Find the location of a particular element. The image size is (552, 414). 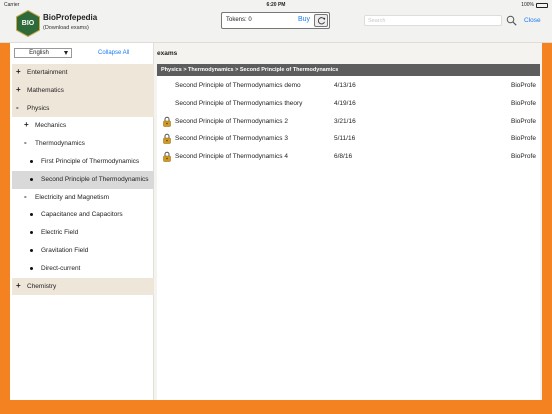

tree-item: Electric Field is located at coordinates (83, 233).